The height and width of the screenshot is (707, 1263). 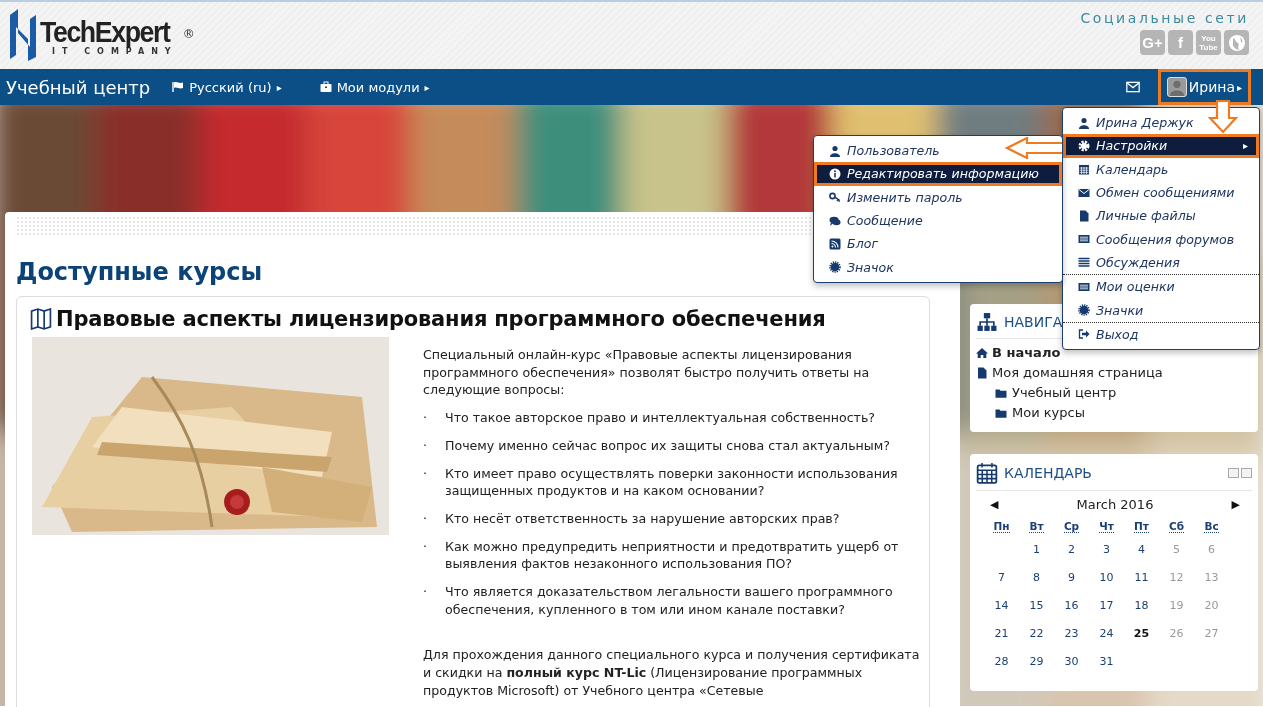 I want to click on nav-menu: Русский (ru) ▸, so click(x=227, y=87).